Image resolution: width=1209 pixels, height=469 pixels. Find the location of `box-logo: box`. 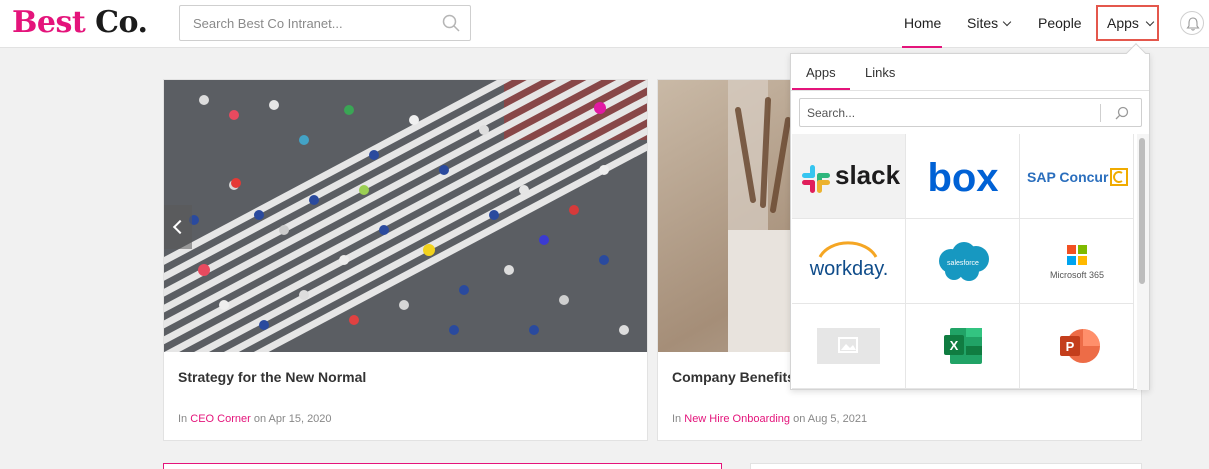

box-logo: box is located at coordinates (962, 178).